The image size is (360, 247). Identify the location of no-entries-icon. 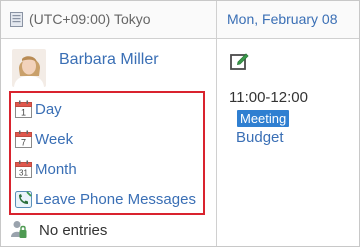
(19, 229).